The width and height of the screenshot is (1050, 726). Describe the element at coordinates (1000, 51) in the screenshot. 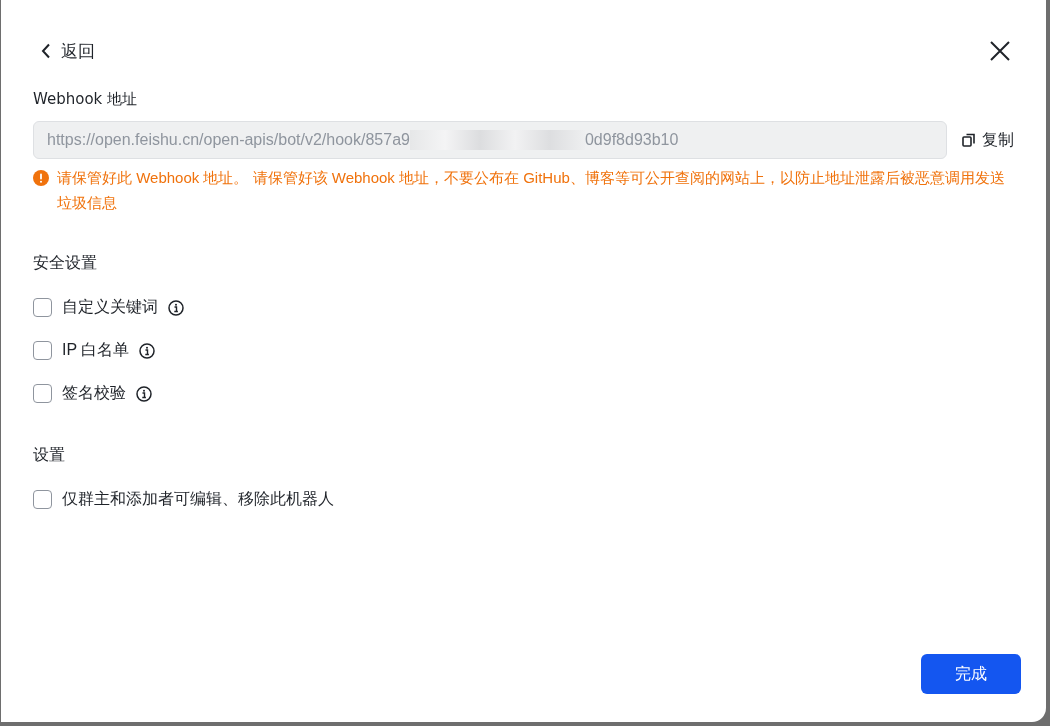

I see `close-icon` at that location.